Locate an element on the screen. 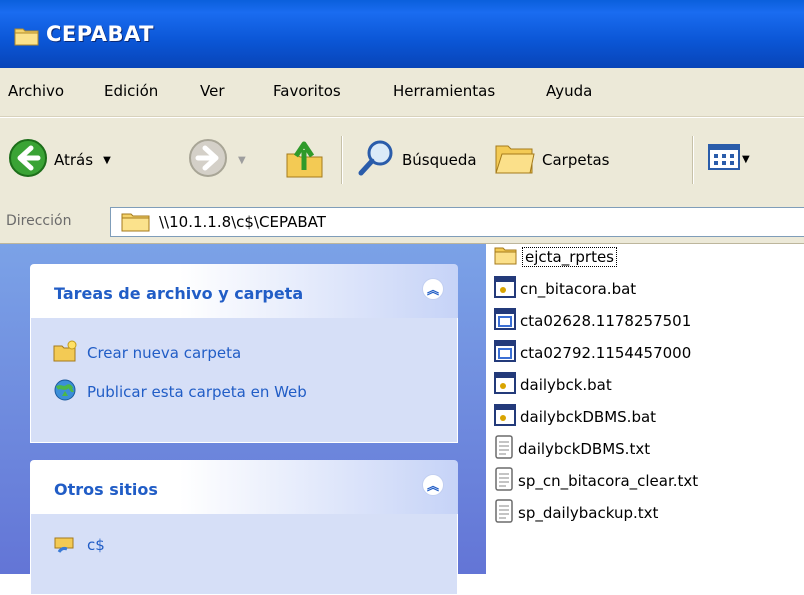 This screenshot has width=804, height=595. file-name: ejcta_rprtes is located at coordinates (569, 257).